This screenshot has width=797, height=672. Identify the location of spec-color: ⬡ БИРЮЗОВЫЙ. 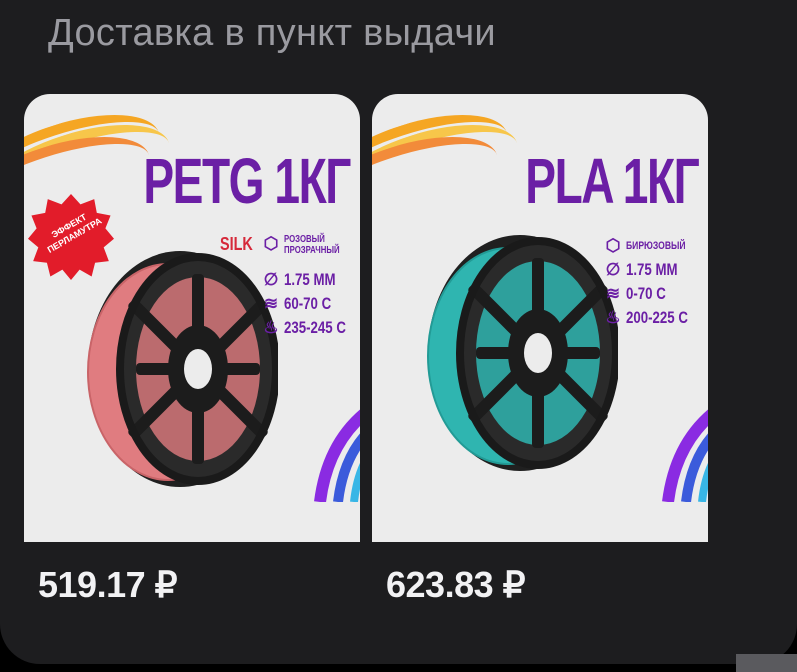
(654, 246).